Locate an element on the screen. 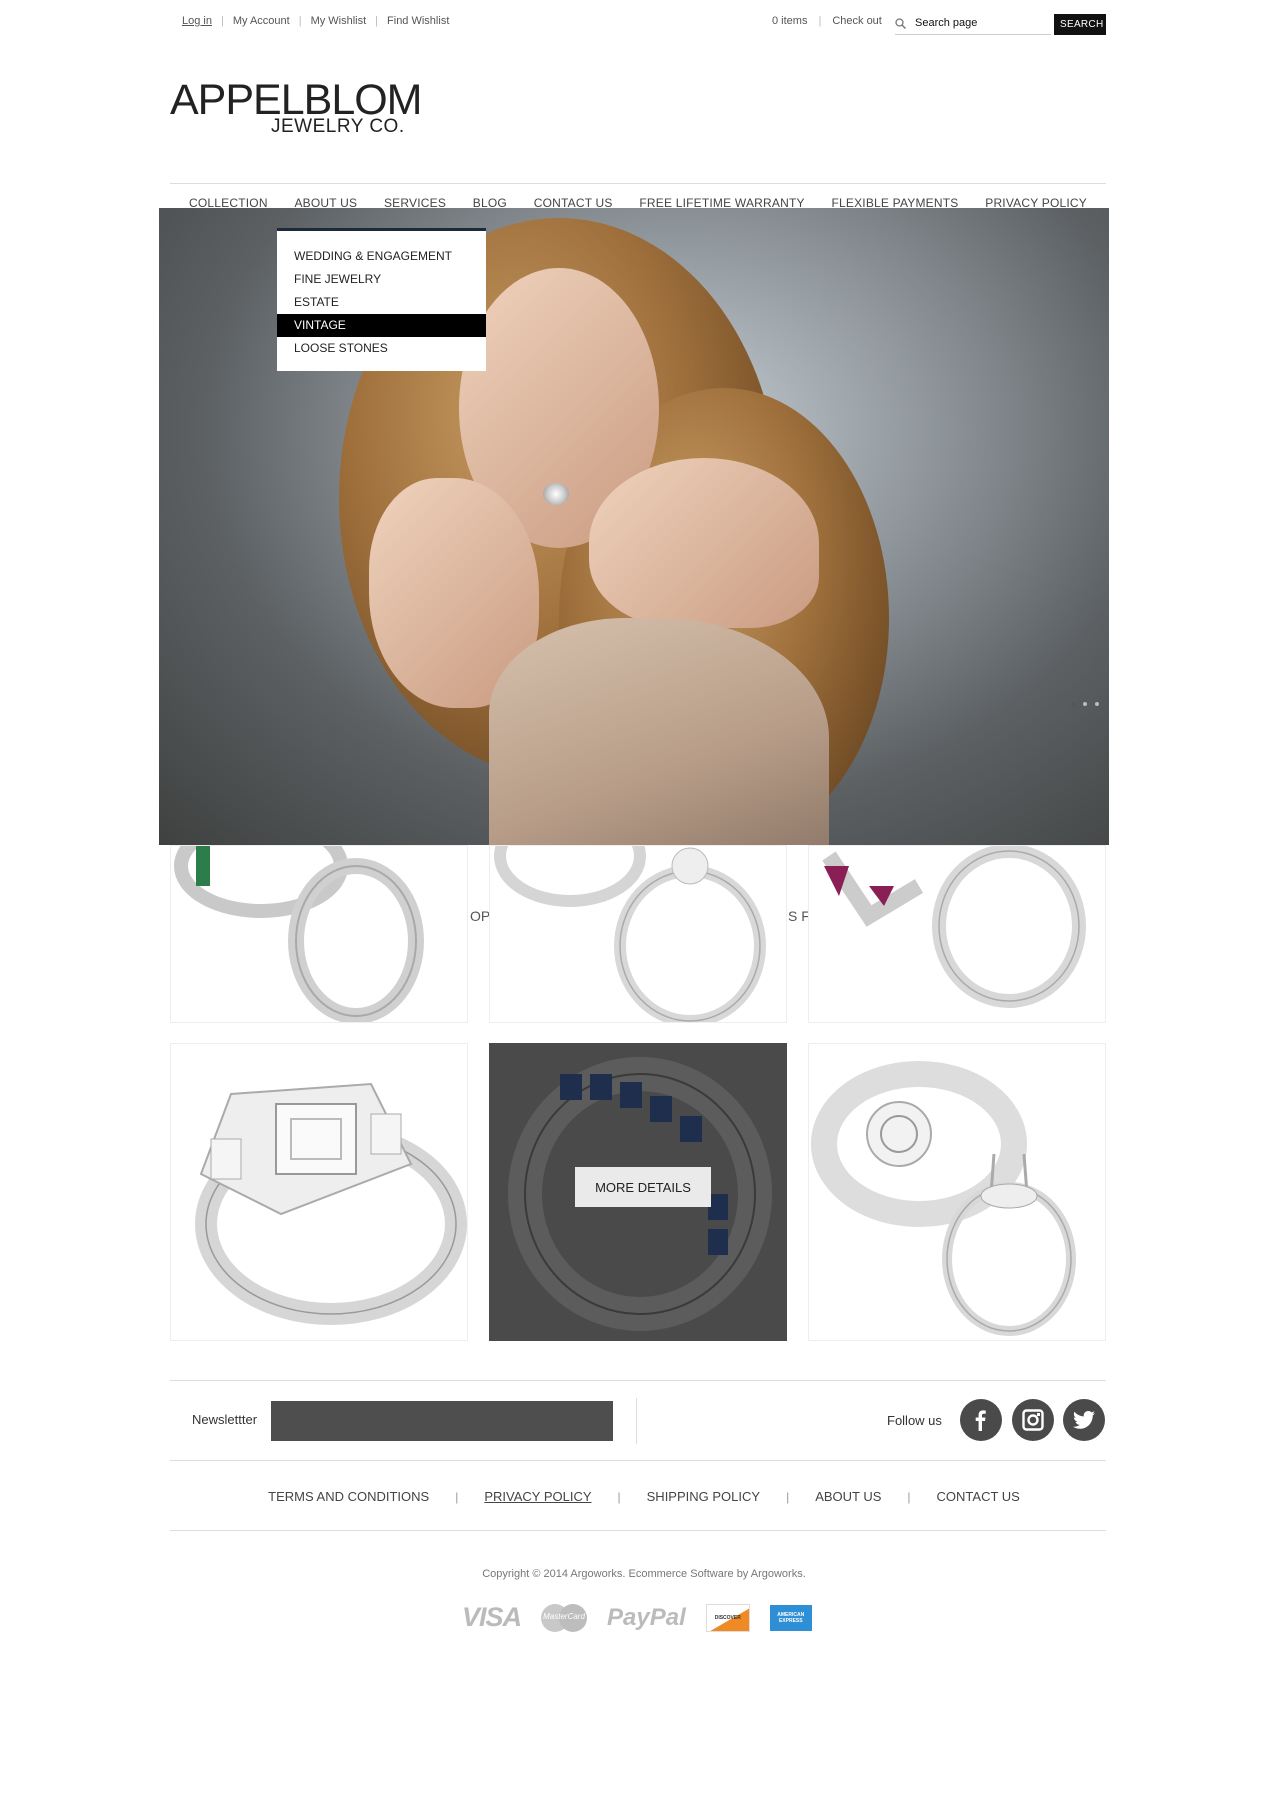 The width and height of the screenshot is (1288, 1800). cart-links: 0 items | Check out is located at coordinates (827, 21).